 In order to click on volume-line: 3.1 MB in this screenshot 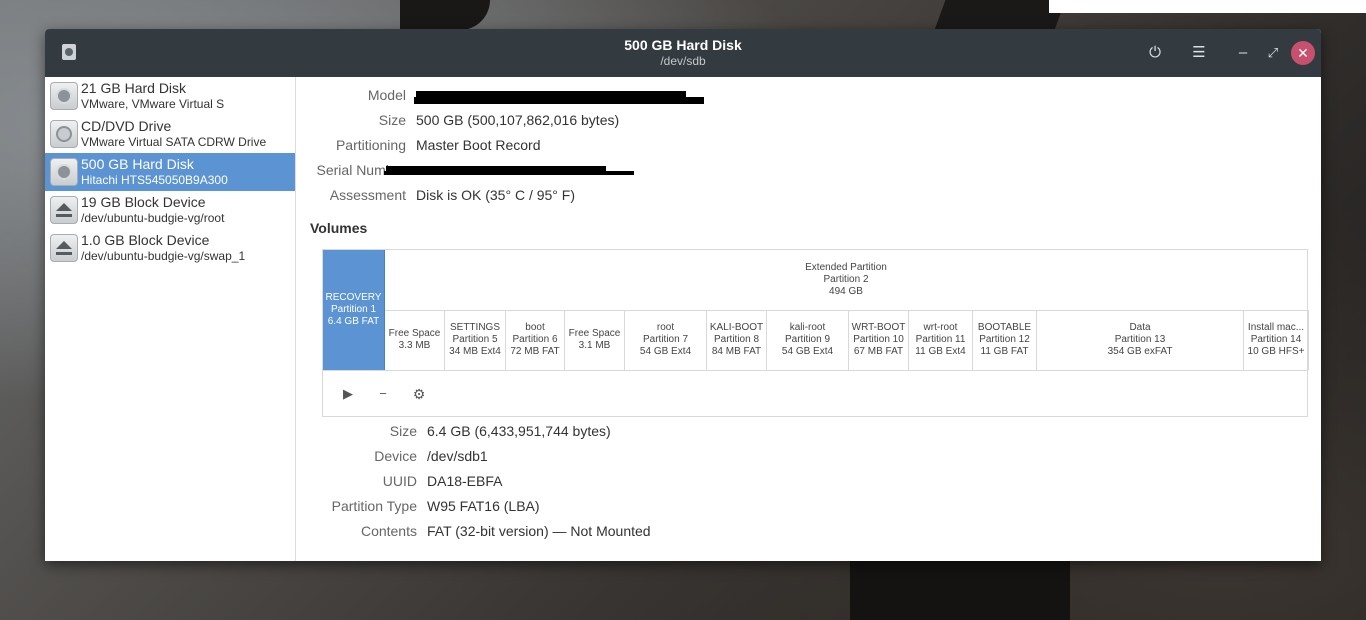, I will do `click(594, 345)`.